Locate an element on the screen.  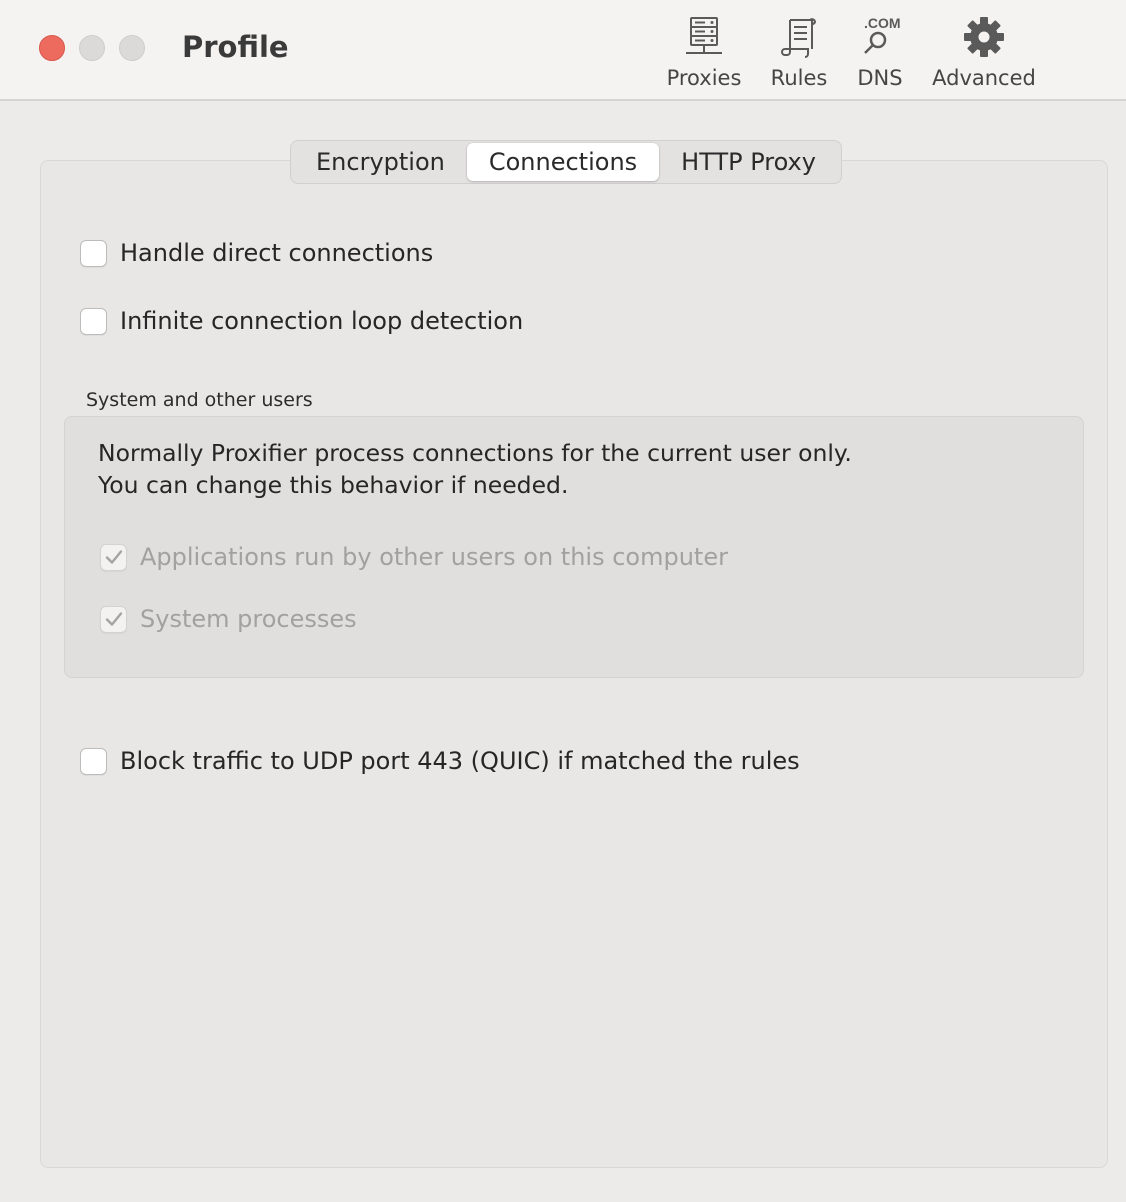
toolbar-dns: .COM DNS is located at coordinates (880, 54).